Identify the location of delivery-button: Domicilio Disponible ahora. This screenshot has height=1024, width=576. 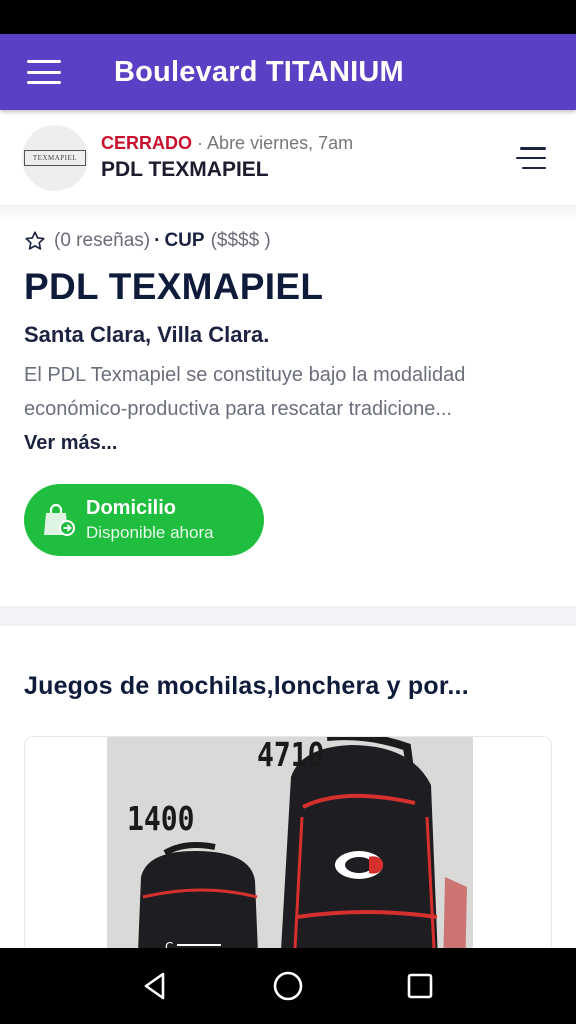
(144, 520).